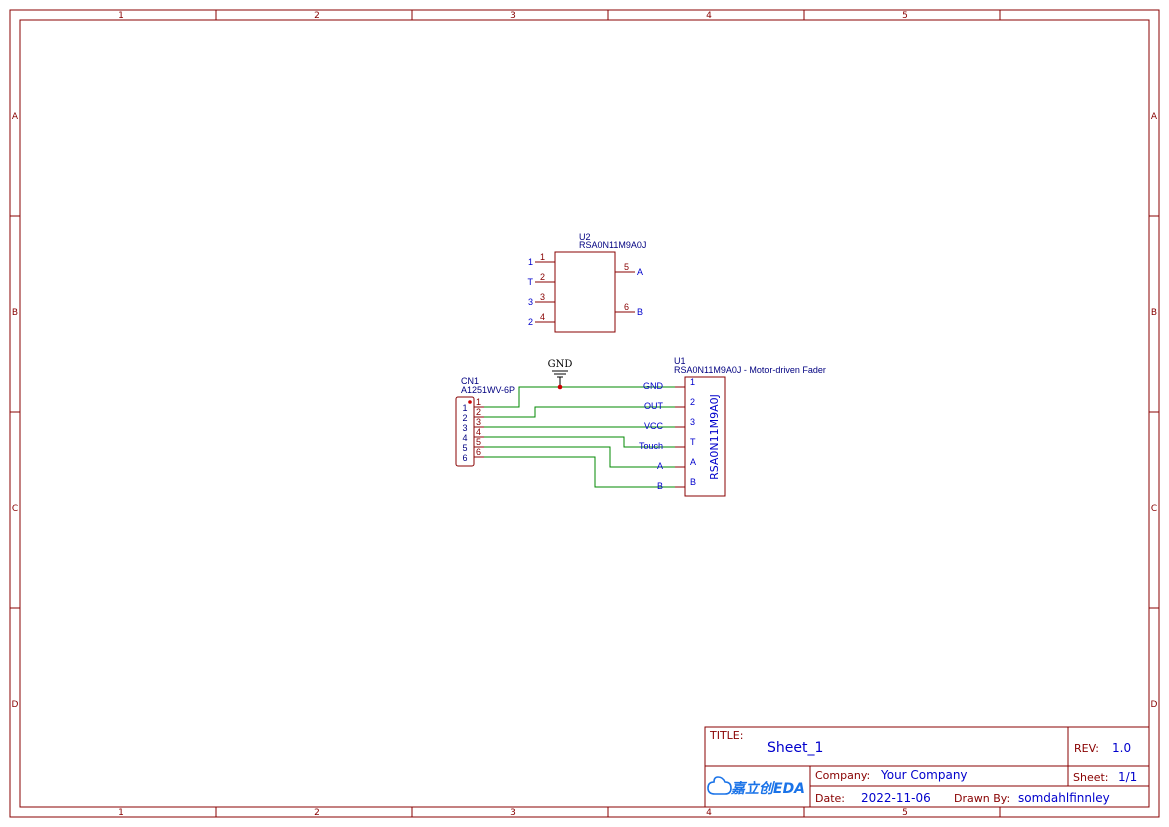  Describe the element at coordinates (464, 458) in the screenshot. I see `cn1-pin-label: 6` at that location.